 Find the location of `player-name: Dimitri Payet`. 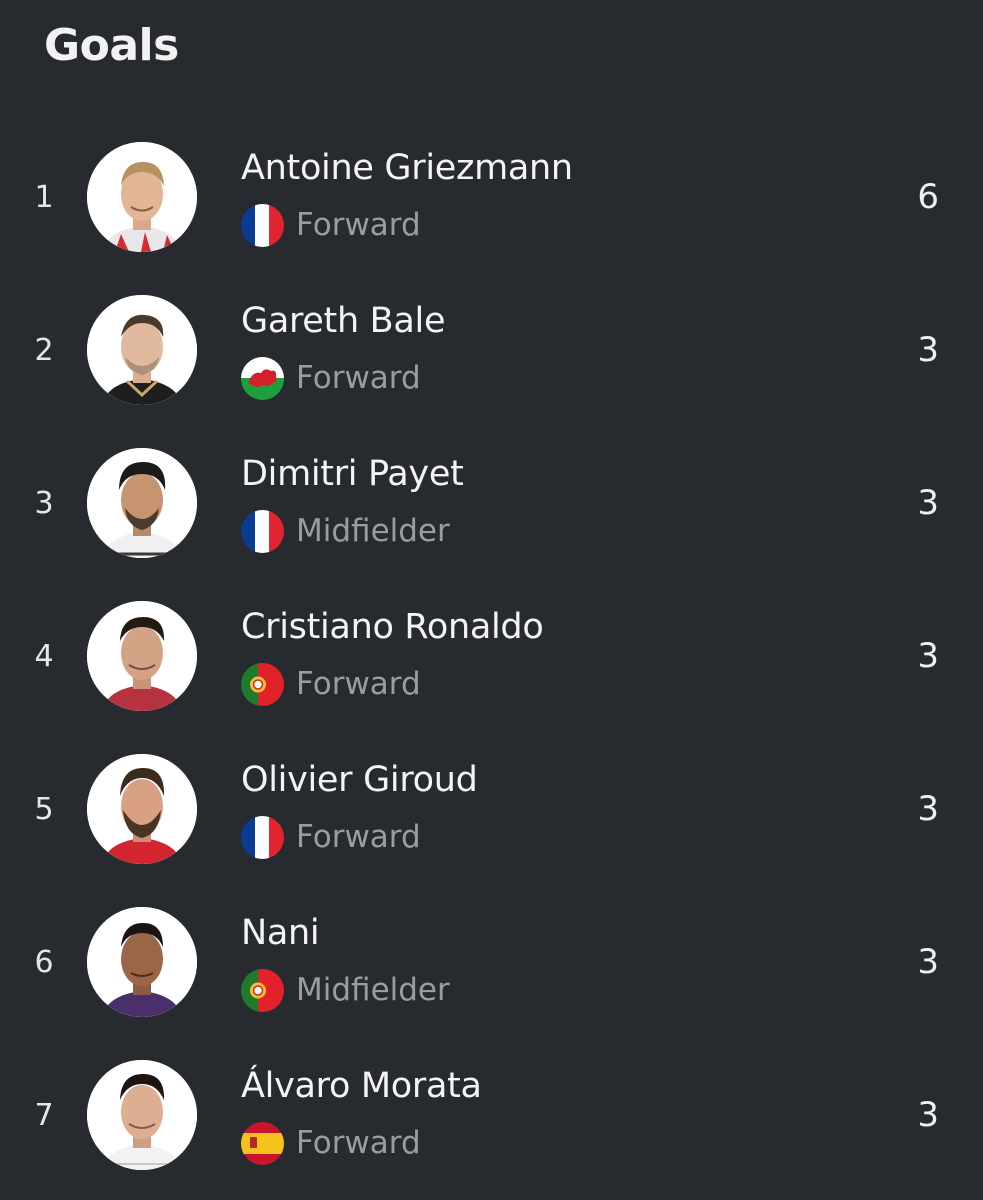

player-name: Dimitri Payet is located at coordinates (352, 474).